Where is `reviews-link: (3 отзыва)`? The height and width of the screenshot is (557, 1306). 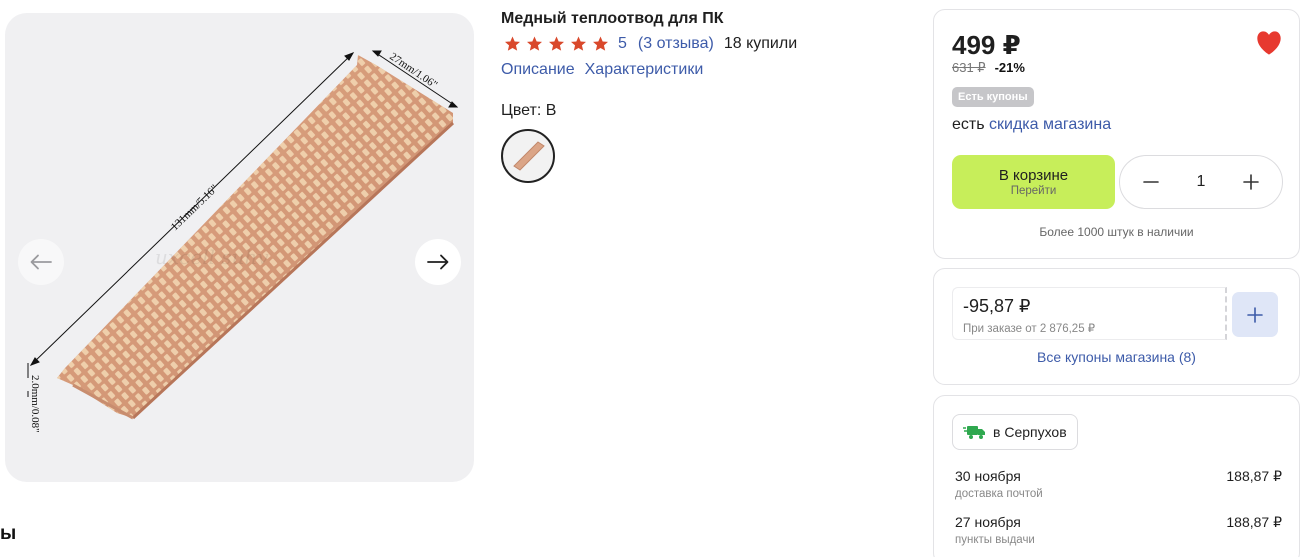
reviews-link: (3 отзыва) is located at coordinates (676, 44).